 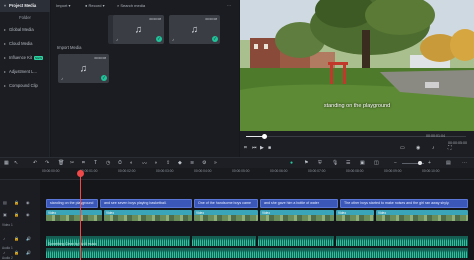 I want to click on color-icon: ◐, so click(x=131, y=163).